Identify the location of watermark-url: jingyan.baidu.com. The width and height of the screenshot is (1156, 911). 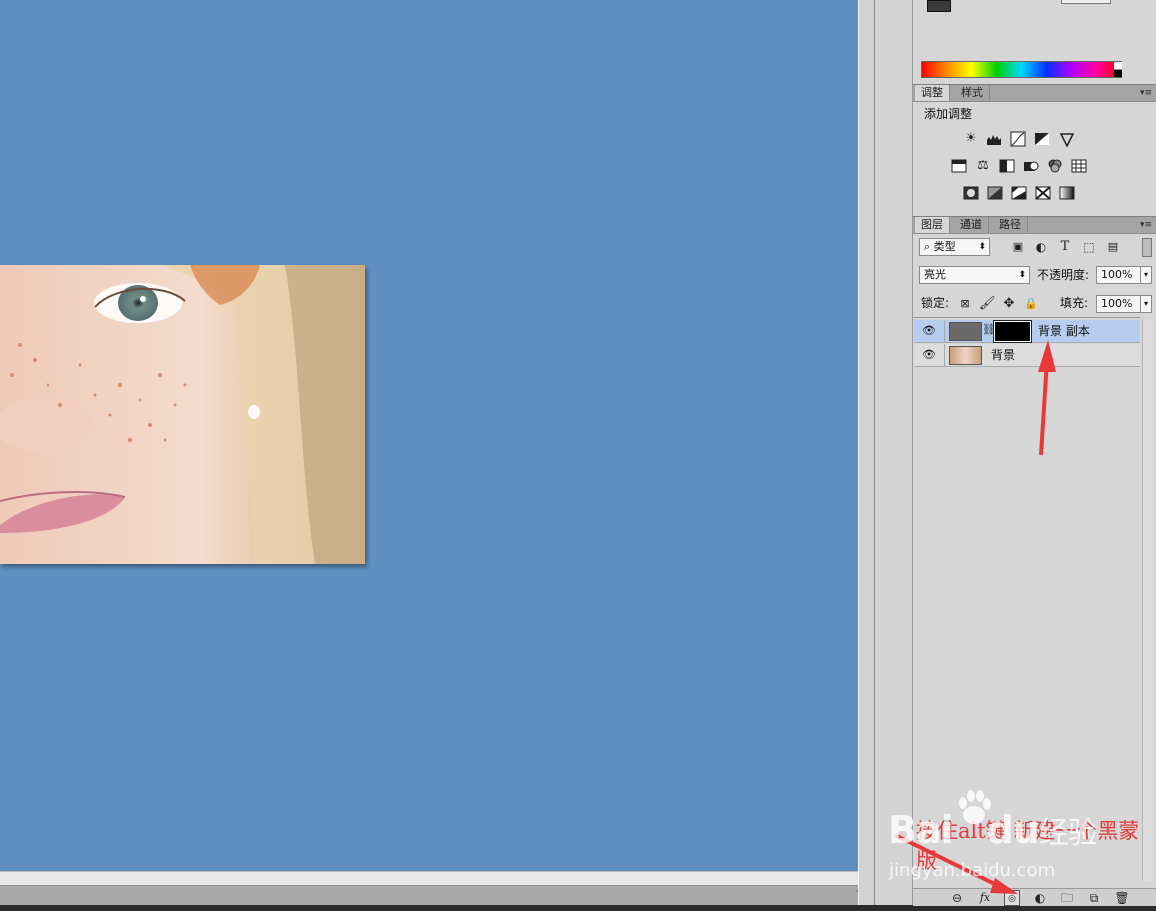
(972, 870).